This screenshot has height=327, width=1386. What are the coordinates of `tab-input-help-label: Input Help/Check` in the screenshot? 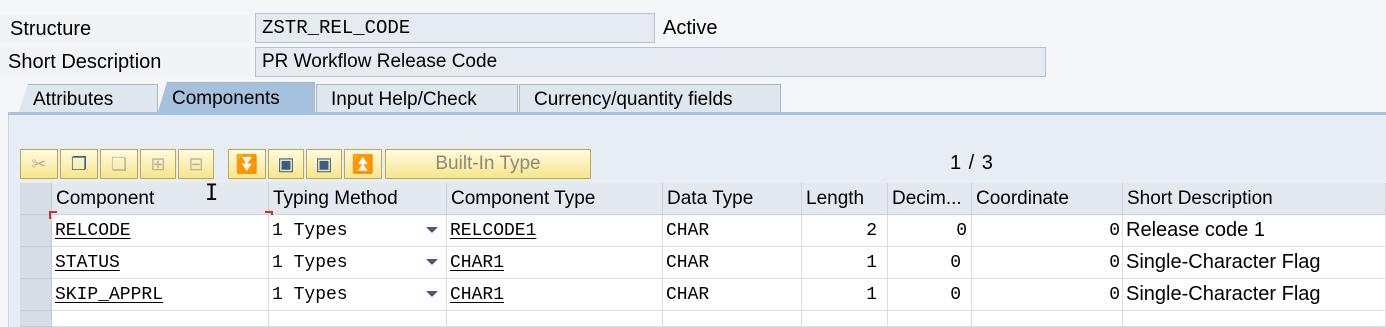 It's located at (404, 99).